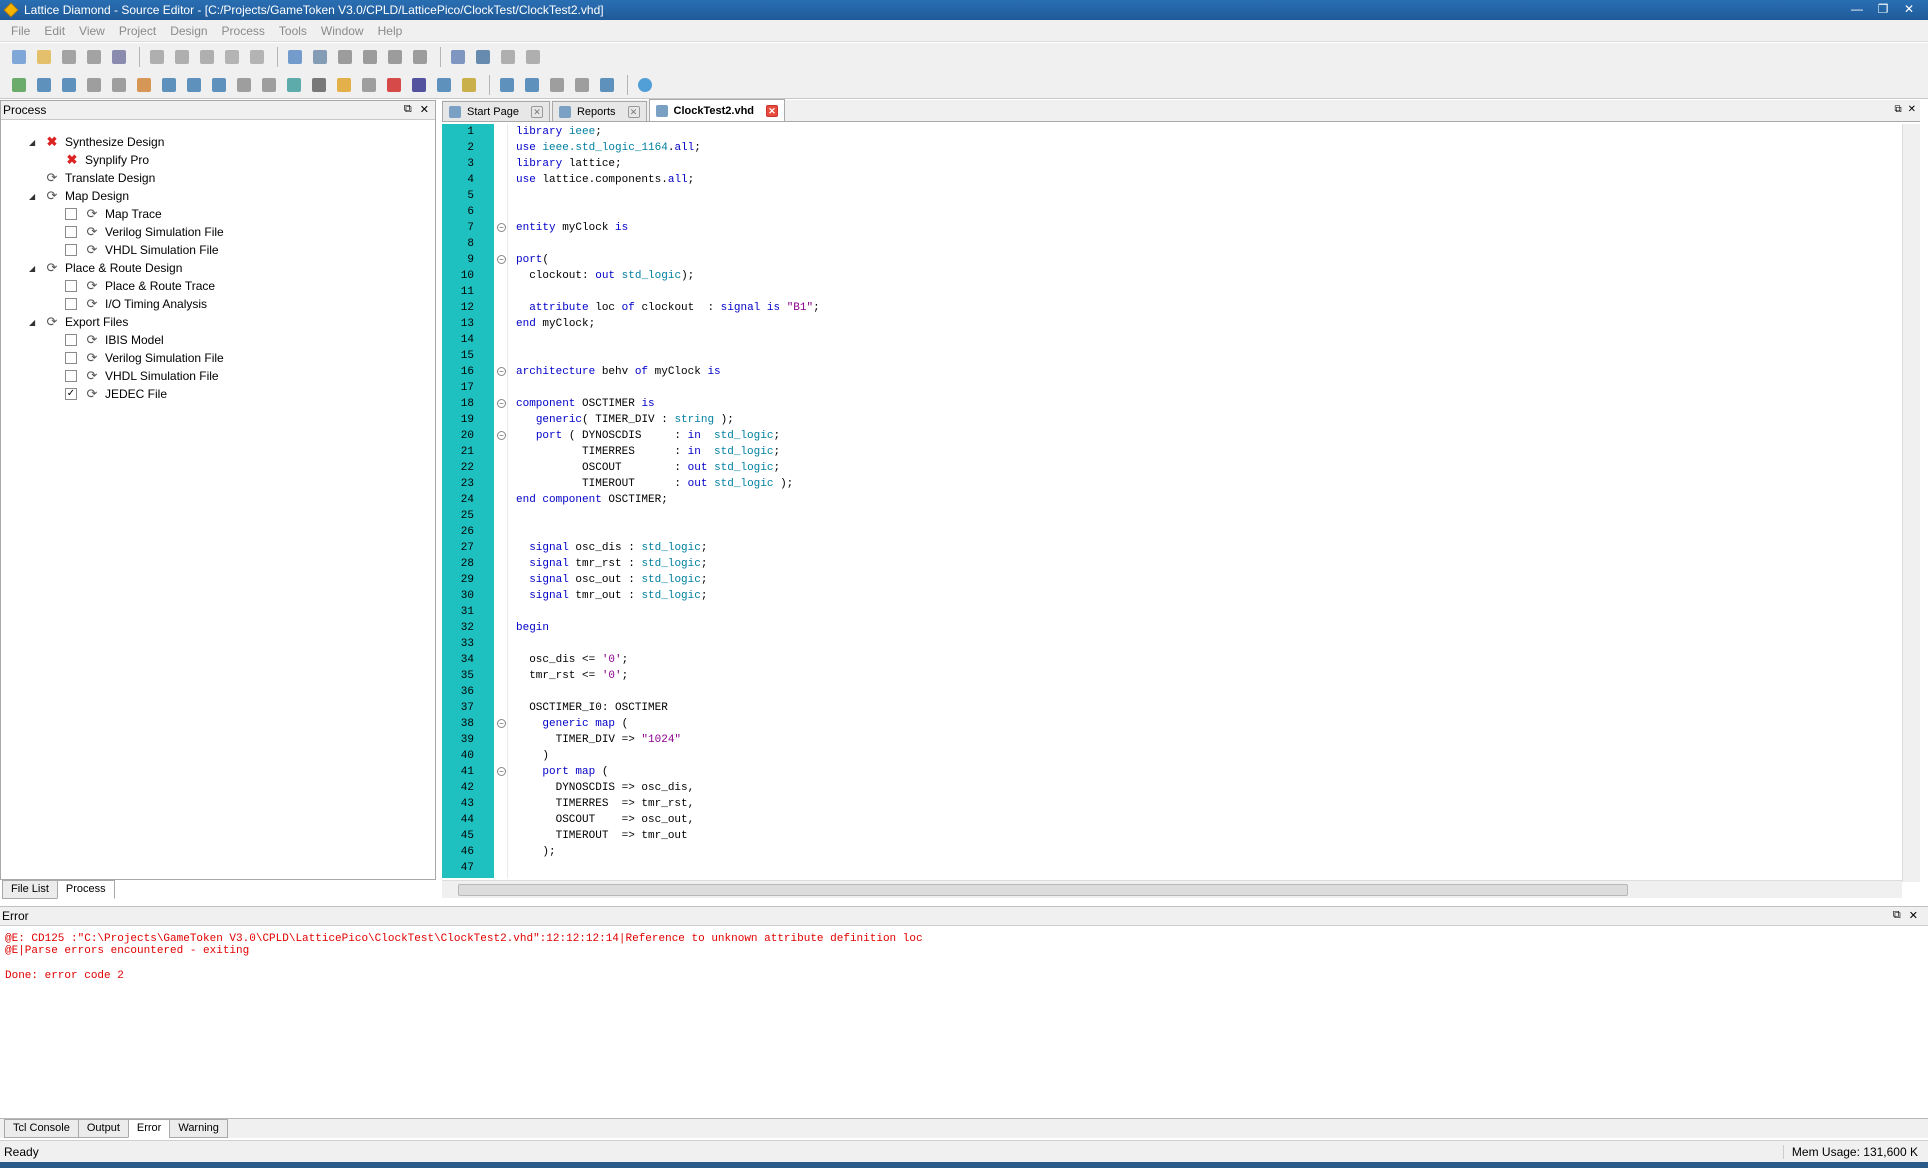  What do you see at coordinates (370, 57) in the screenshot?
I see `zoom-out-button` at bounding box center [370, 57].